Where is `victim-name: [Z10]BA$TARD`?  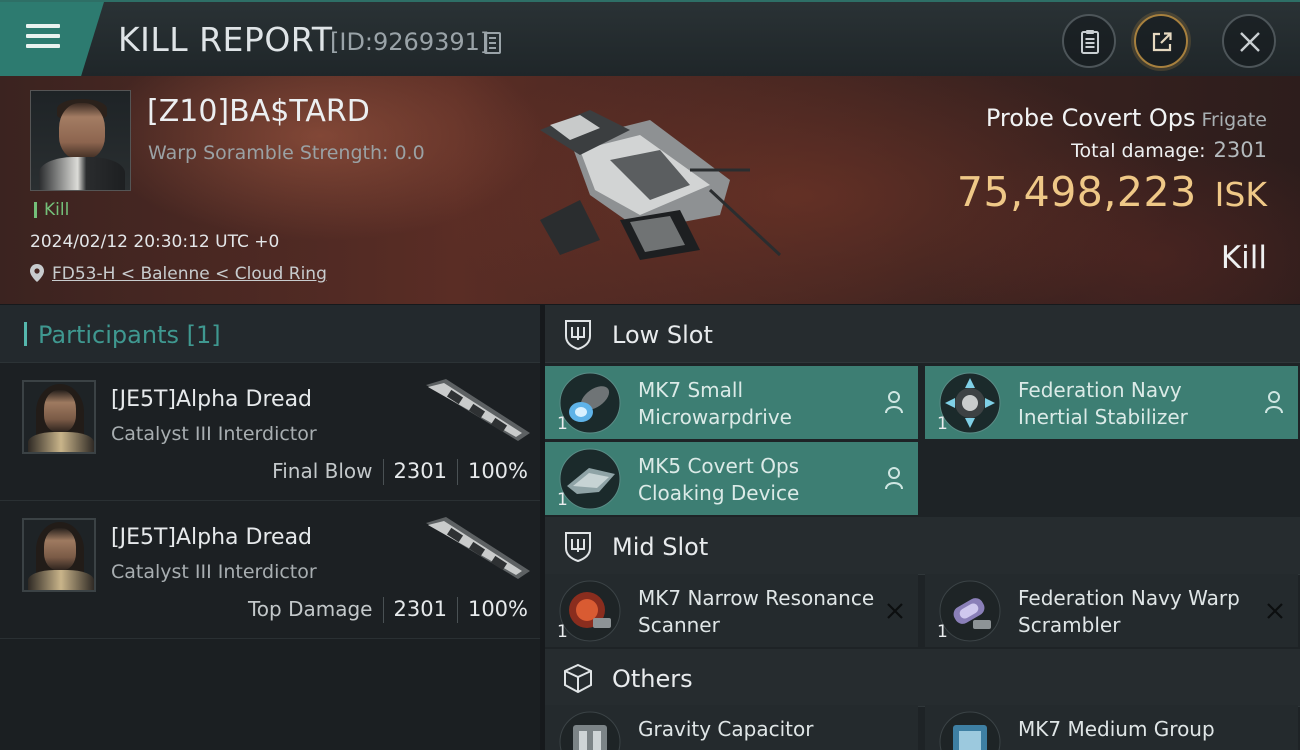
victim-name: [Z10]BA$TARD is located at coordinates (258, 111).